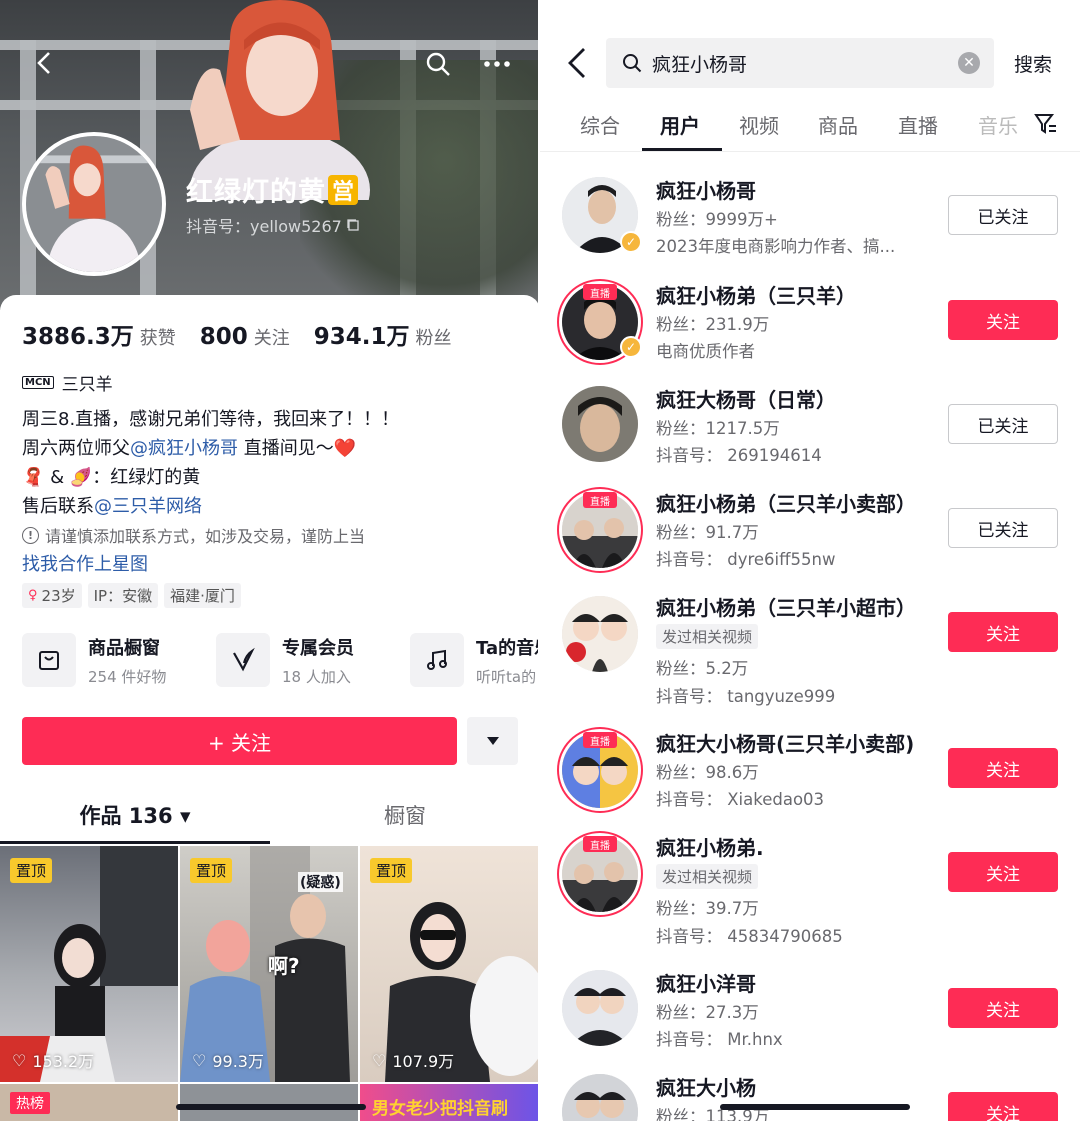  I want to click on bio-line-4: 售后联系@三只羊网络, so click(112, 505).